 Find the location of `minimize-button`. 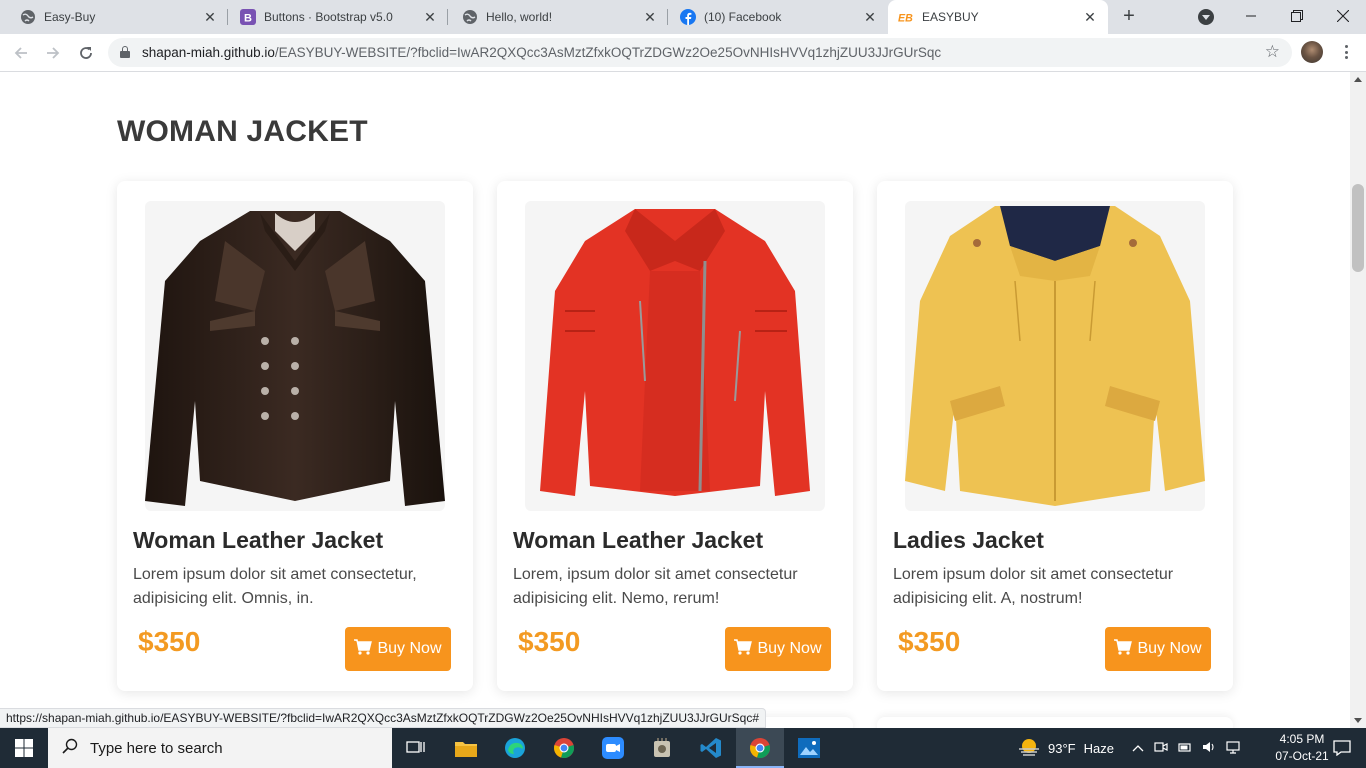

minimize-button is located at coordinates (1251, 16).